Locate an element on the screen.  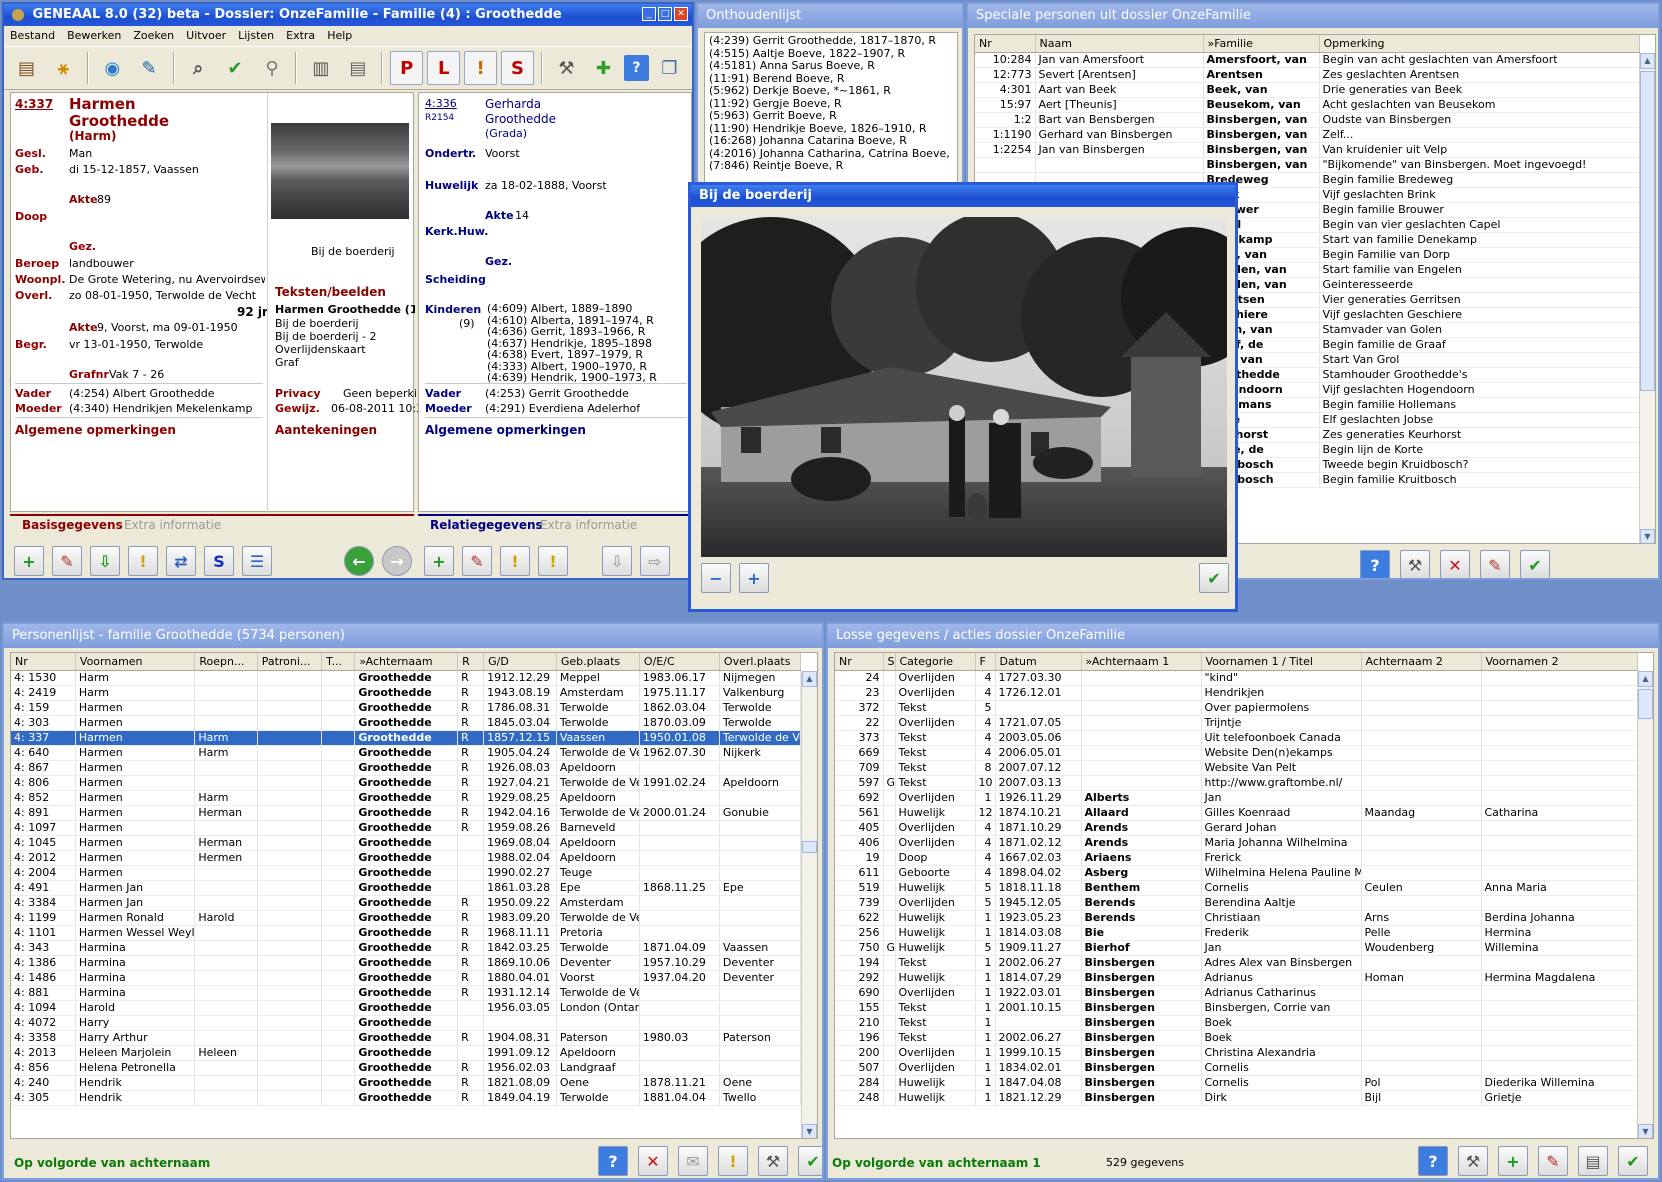
list-view-icon: ☰ is located at coordinates (257, 561).